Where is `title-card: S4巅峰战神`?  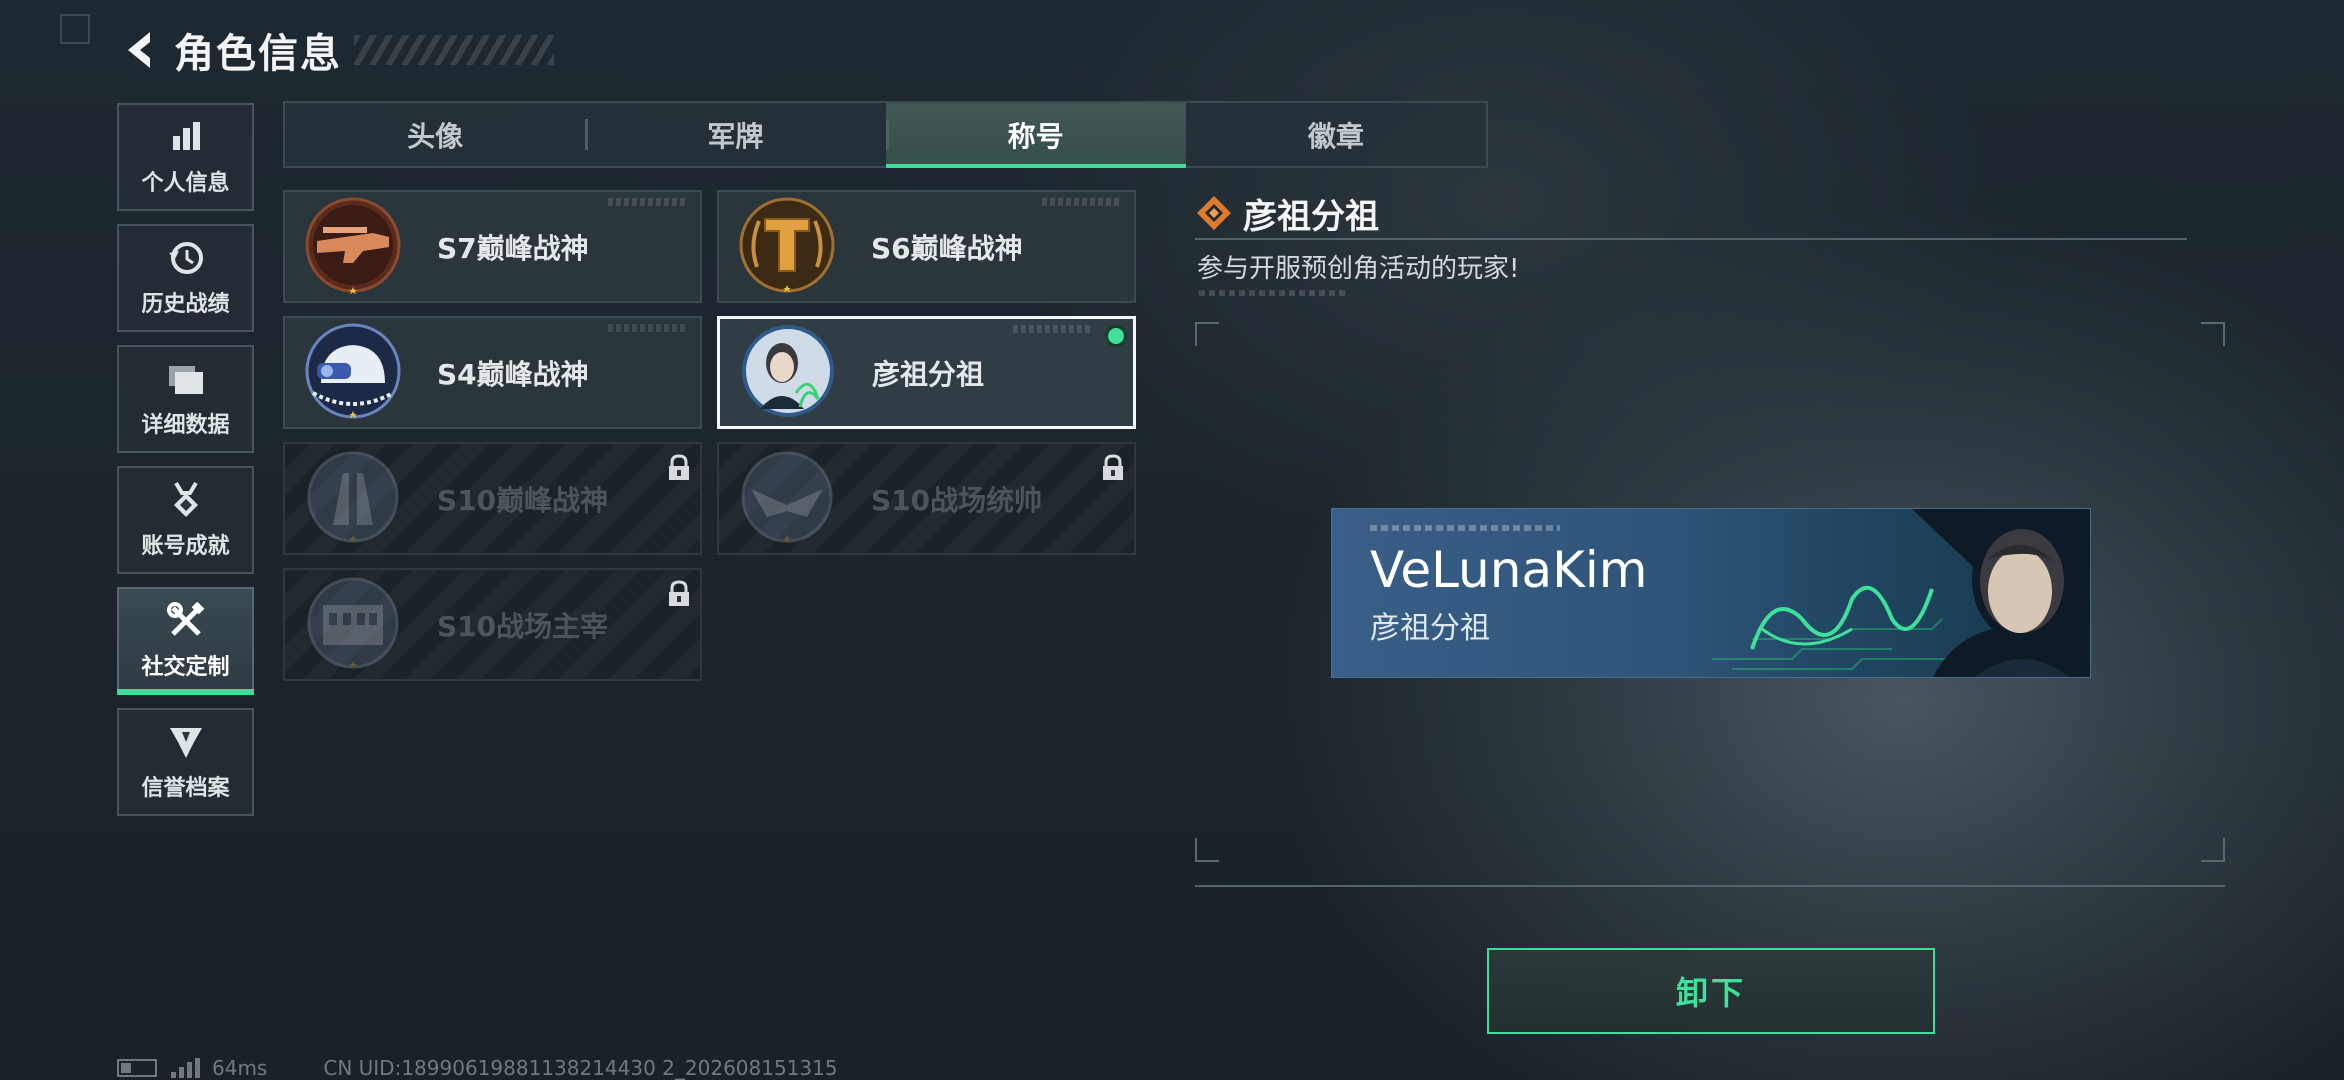
title-card: S4巅峰战神 is located at coordinates (492, 372).